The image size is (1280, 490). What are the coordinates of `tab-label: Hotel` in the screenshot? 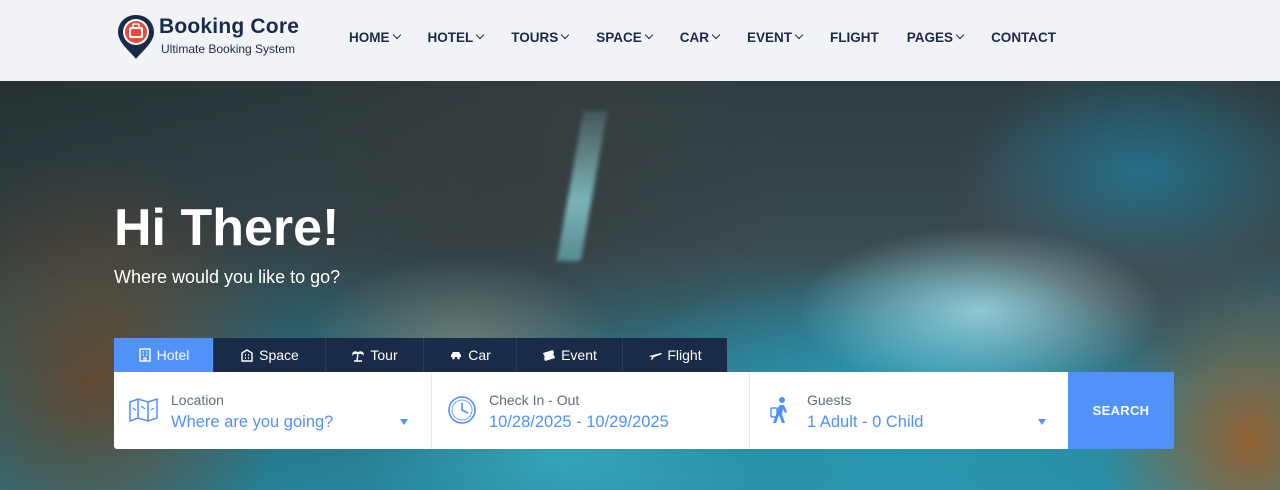 It's located at (173, 355).